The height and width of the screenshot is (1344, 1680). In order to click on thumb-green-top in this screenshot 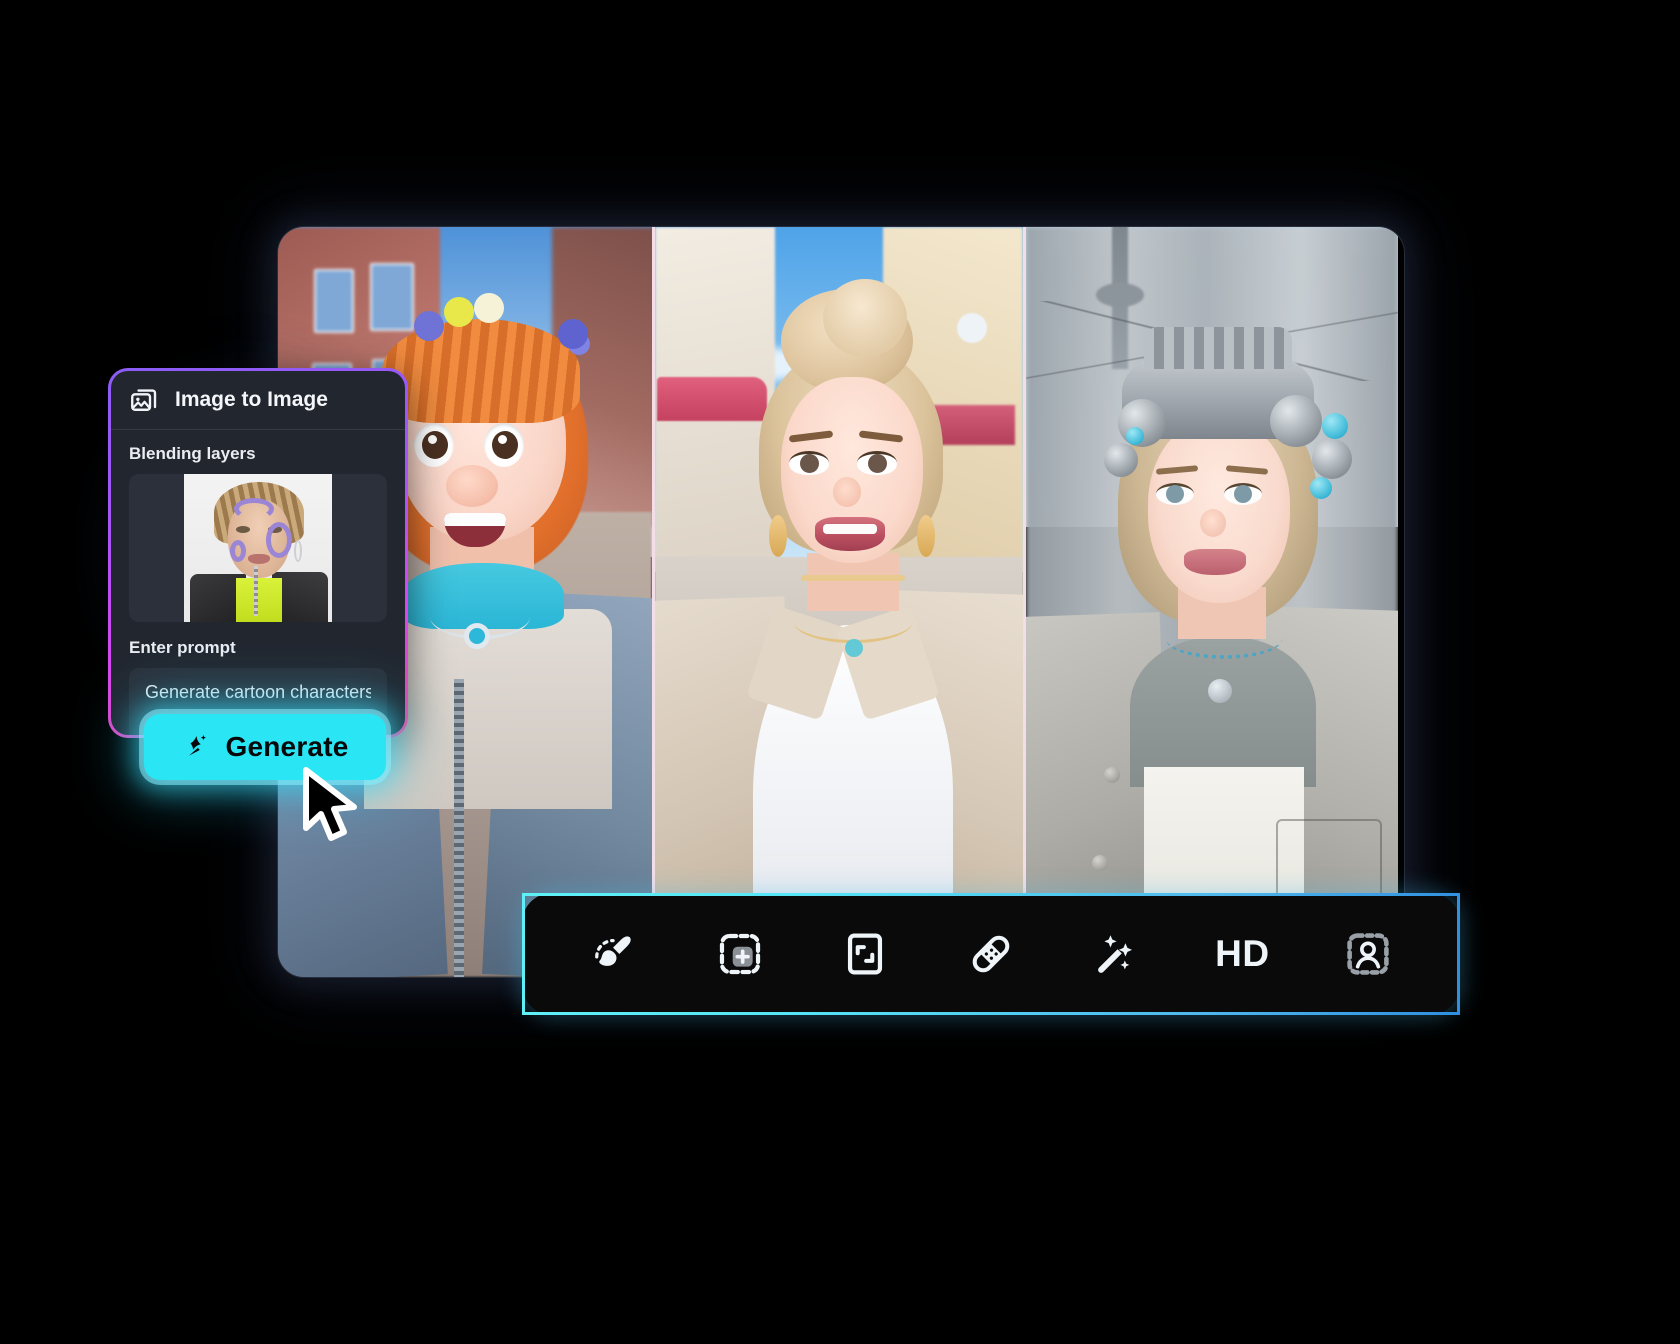, I will do `click(259, 600)`.